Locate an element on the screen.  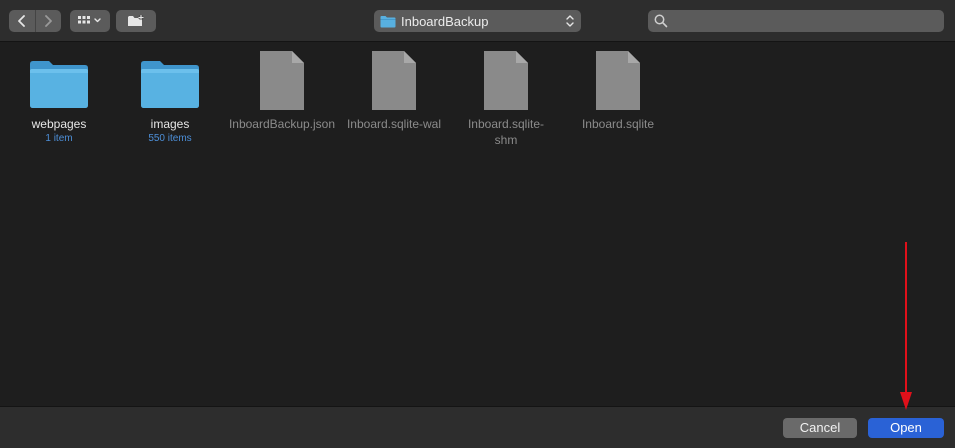
file-item-inboardbackup-json: InboardBackup.json is located at coordinates (282, 91).